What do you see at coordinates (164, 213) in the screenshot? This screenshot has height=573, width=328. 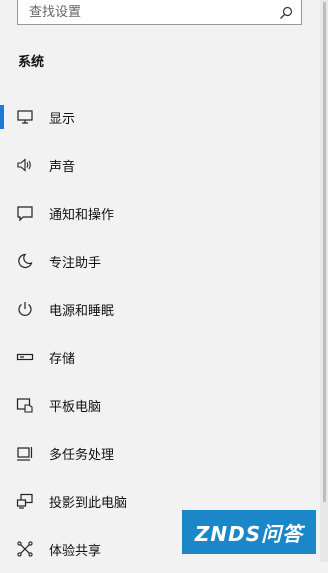 I see `nav-item-notifications: 通知和操作` at bounding box center [164, 213].